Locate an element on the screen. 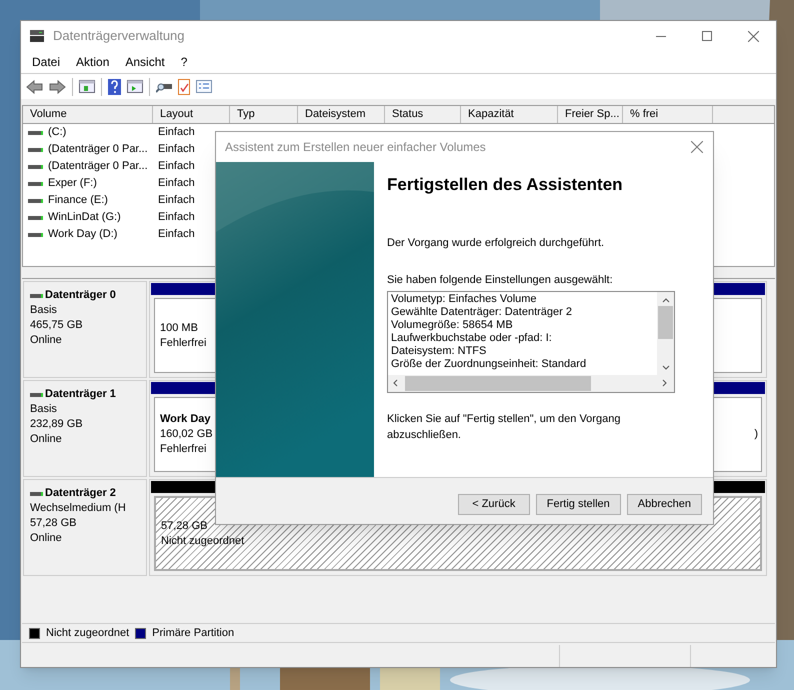 This screenshot has height=690, width=794. disk-detail: 57,28 GB is located at coordinates (54, 523).